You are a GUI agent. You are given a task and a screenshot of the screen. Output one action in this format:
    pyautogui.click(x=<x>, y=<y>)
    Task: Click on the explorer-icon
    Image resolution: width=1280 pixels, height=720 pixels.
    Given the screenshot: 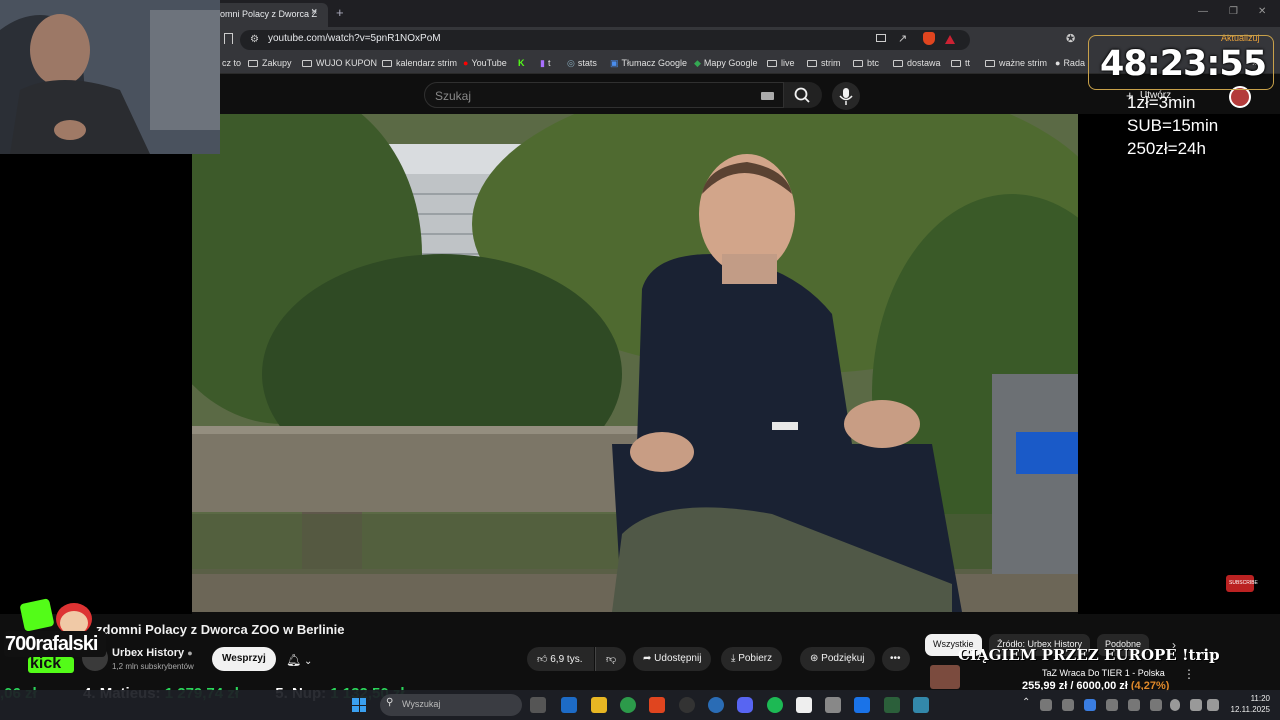 What is the action you would take?
    pyautogui.click(x=569, y=705)
    